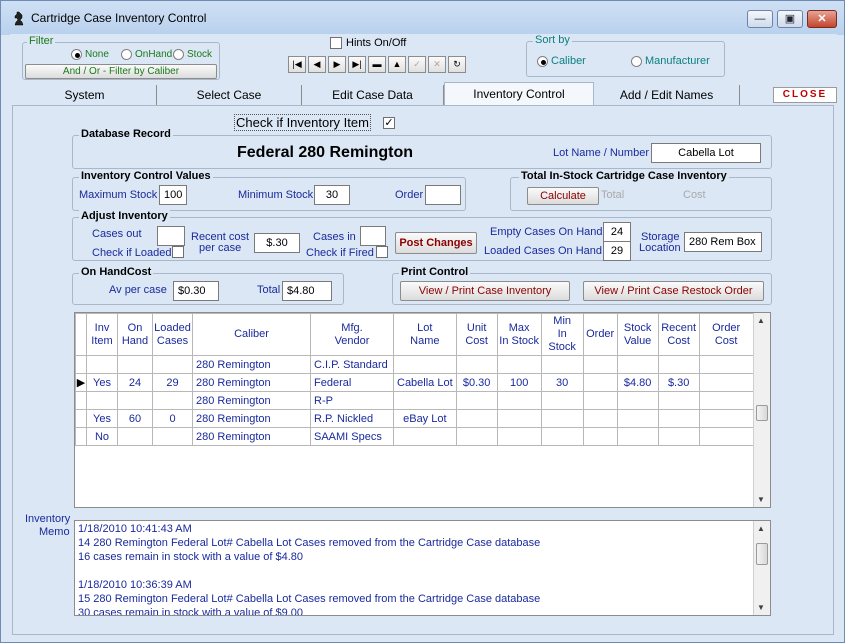  Describe the element at coordinates (307, 291) in the screenshot. I see `onhand-total-field: $4.80` at that location.